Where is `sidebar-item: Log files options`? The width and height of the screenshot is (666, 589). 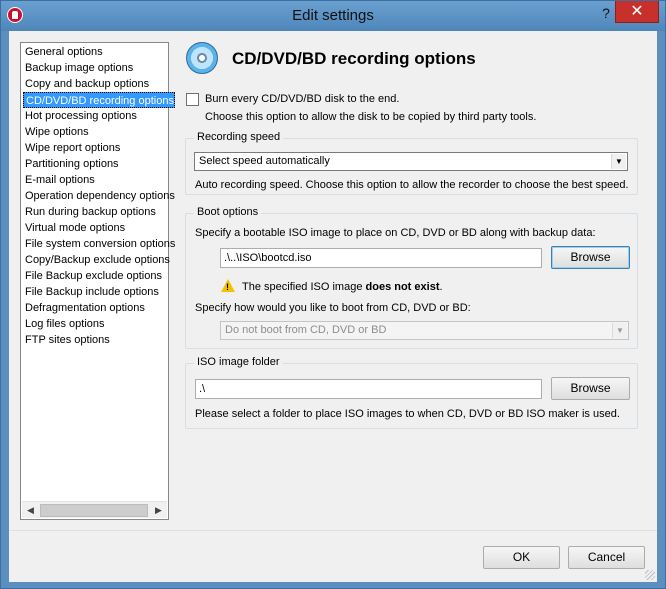
sidebar-item: Log files options is located at coordinates (64, 324).